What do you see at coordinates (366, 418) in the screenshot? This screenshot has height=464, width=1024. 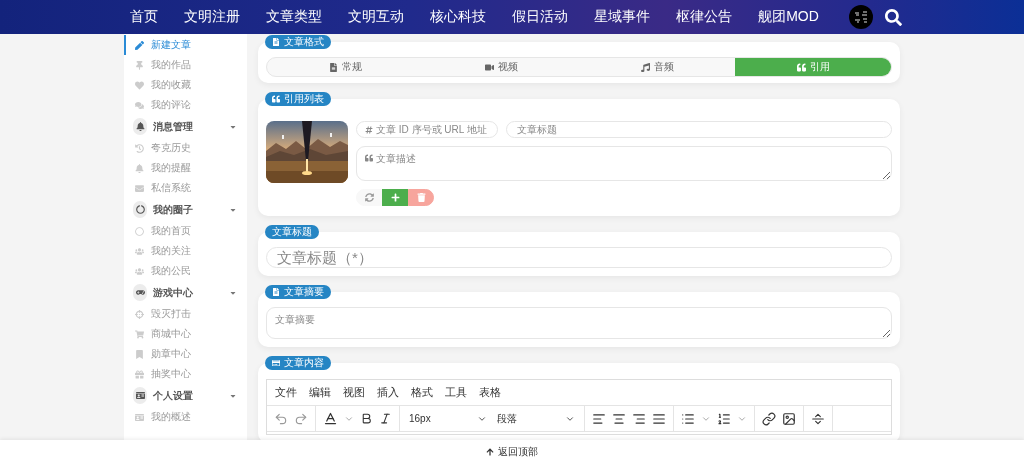 I see `bold-icon` at bounding box center [366, 418].